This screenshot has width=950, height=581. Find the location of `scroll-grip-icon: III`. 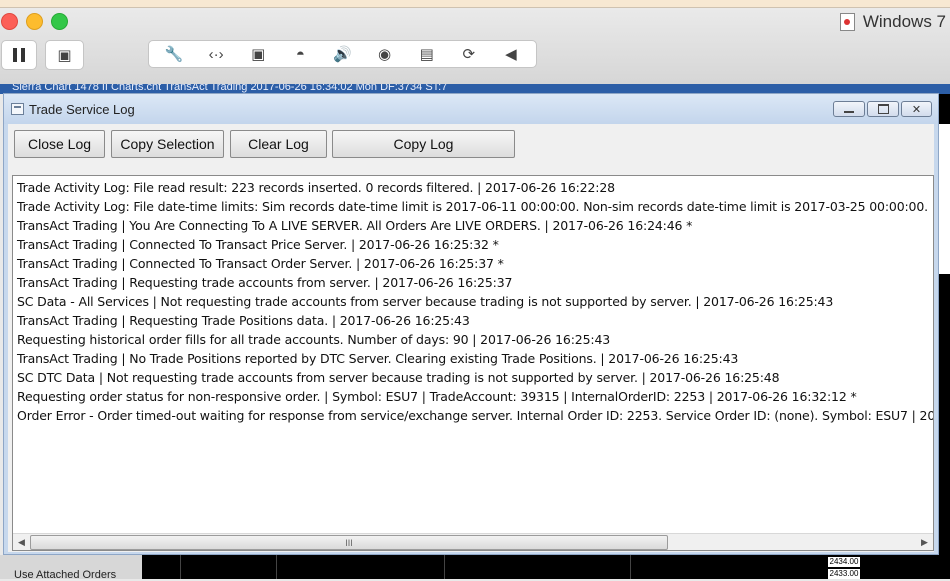

scroll-grip-icon: III is located at coordinates (349, 542).